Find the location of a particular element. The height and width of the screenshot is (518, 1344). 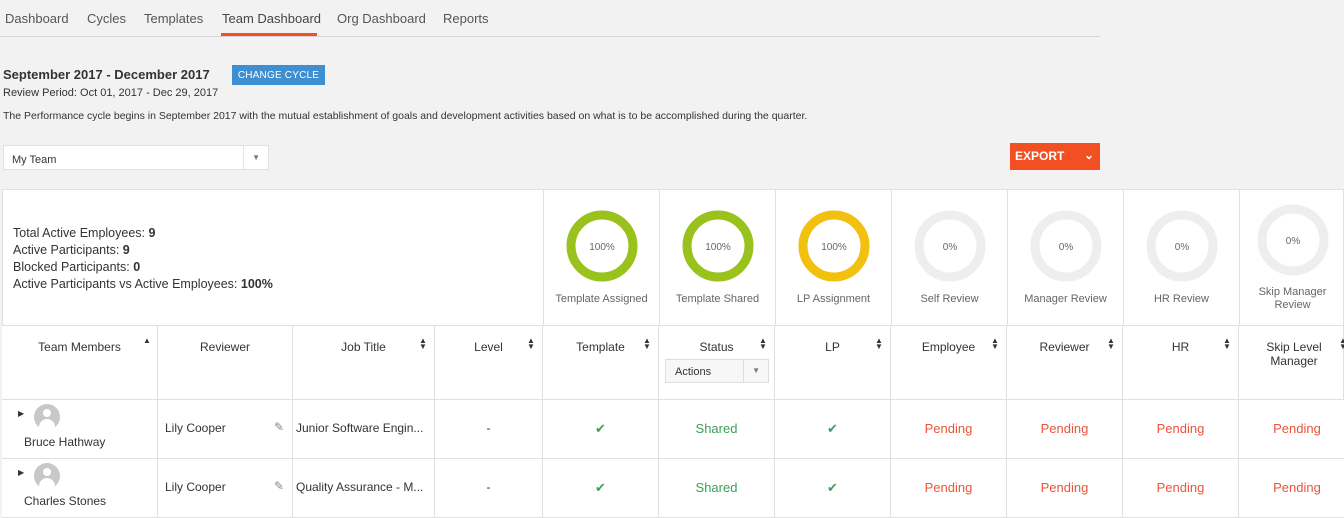

stat-label: Active Participants vs Active Employees: is located at coordinates (127, 284).